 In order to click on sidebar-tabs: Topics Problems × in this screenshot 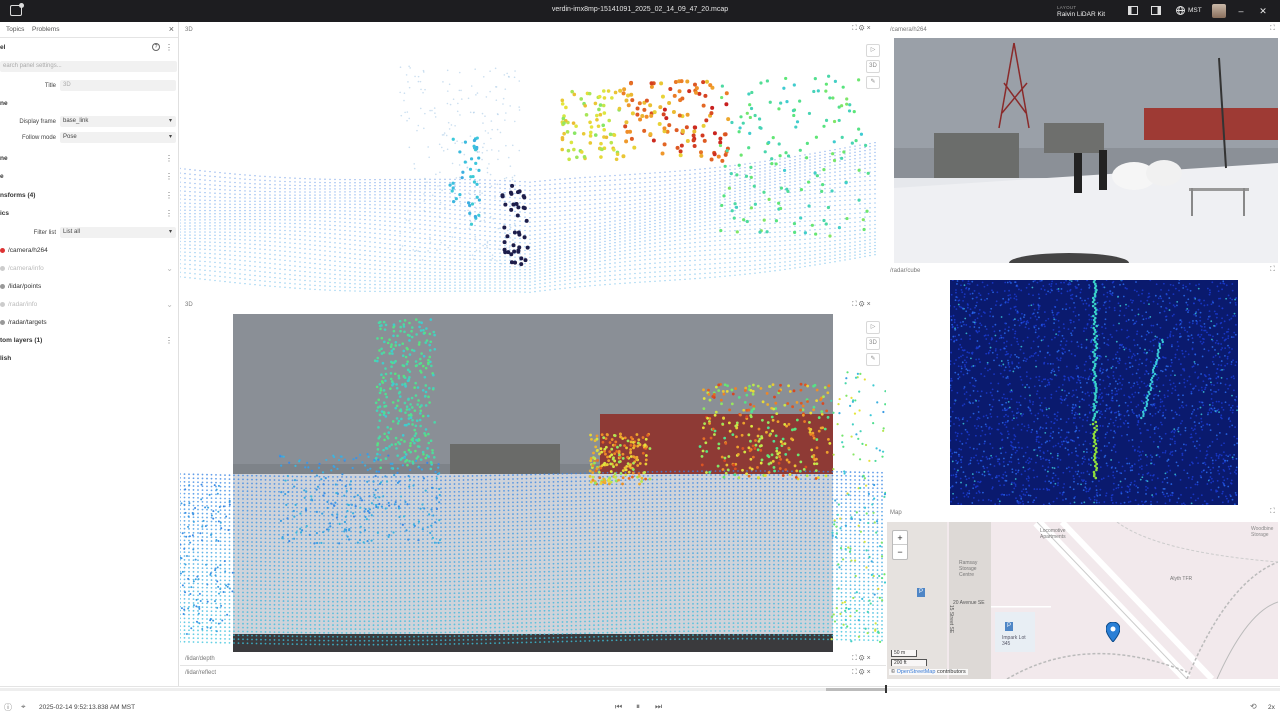, I will do `click(89, 30)`.